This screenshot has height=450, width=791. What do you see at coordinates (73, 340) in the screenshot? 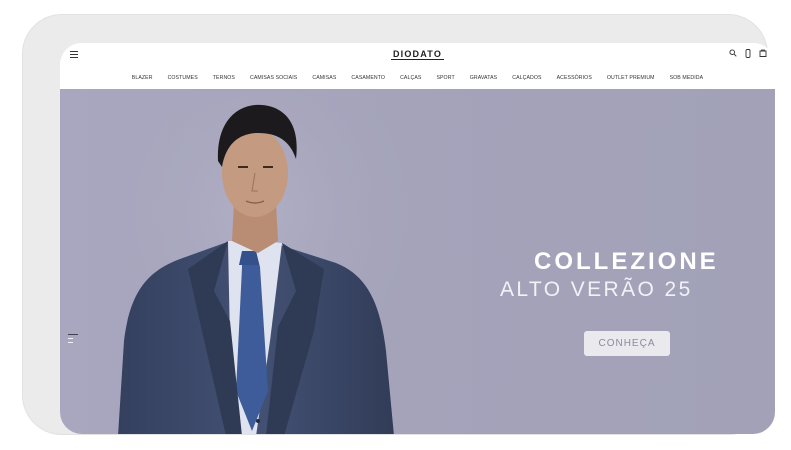
I see `slider-indicator` at bounding box center [73, 340].